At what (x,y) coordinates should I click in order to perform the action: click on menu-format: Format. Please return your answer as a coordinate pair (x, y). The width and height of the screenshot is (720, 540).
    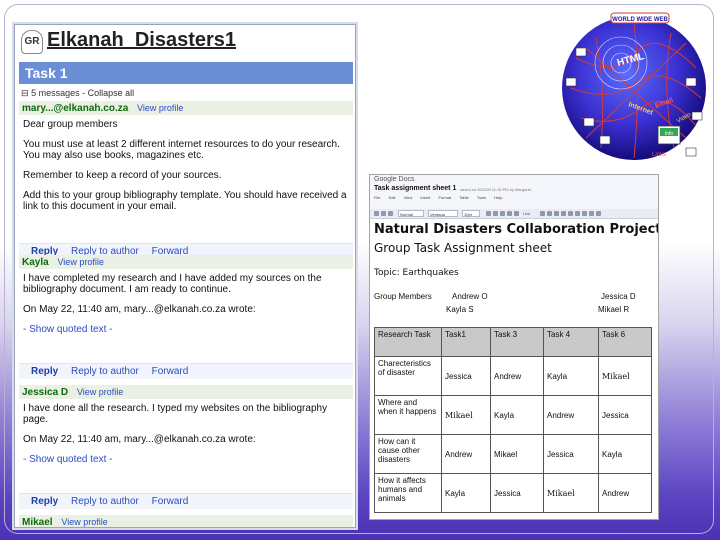
    Looking at the image, I should click on (444, 197).